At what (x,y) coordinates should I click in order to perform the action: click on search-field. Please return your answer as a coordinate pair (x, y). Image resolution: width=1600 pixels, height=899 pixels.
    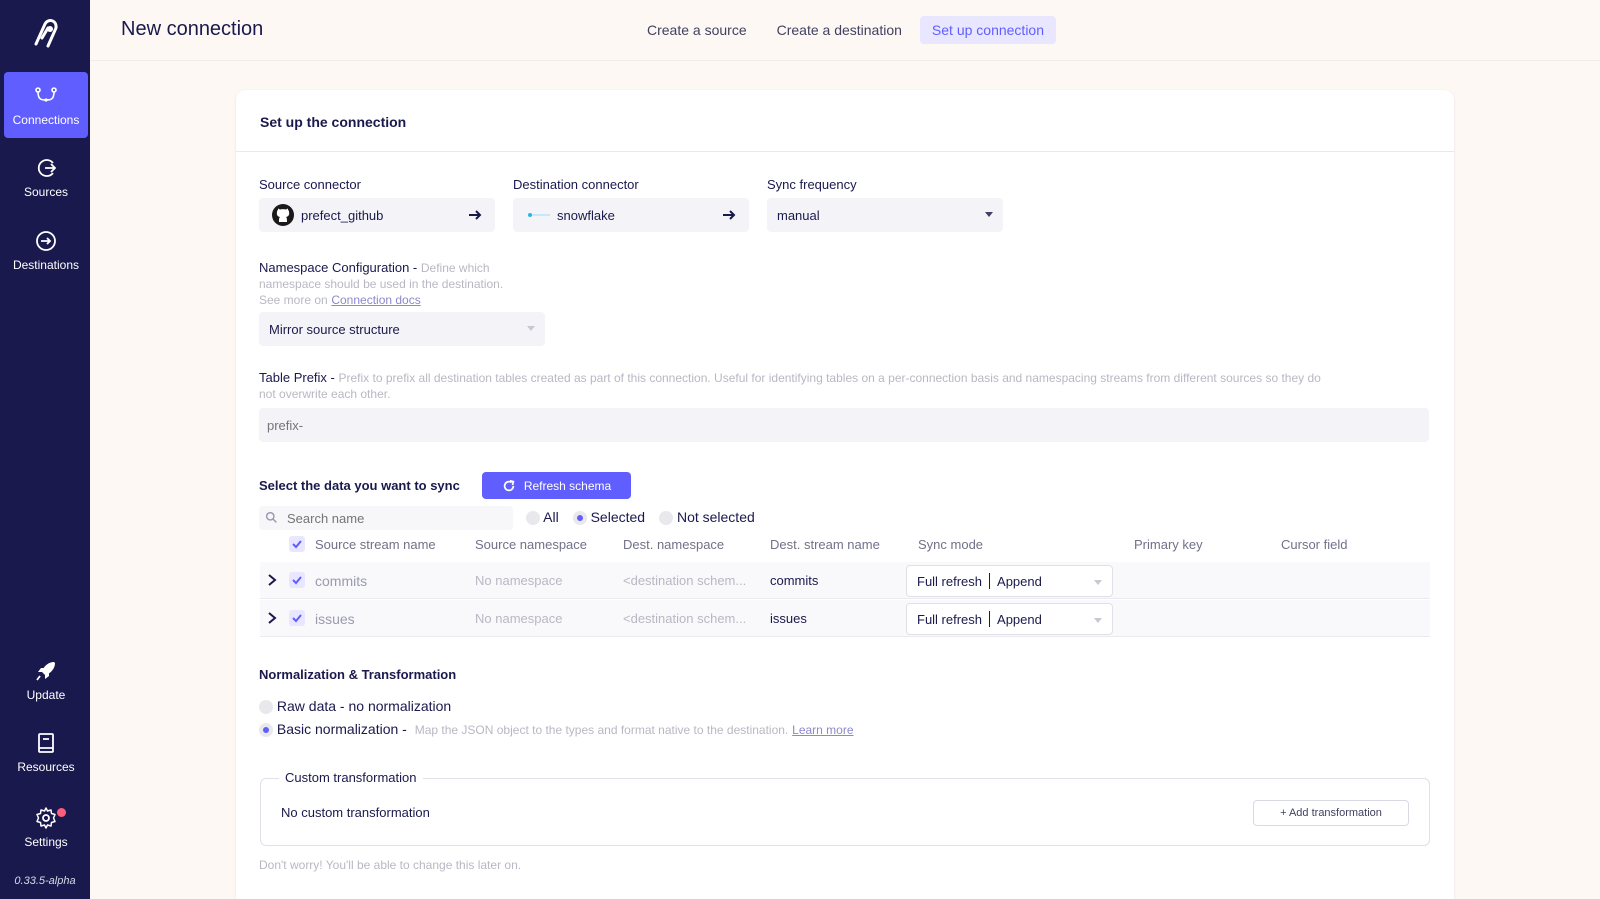
    Looking at the image, I should click on (386, 518).